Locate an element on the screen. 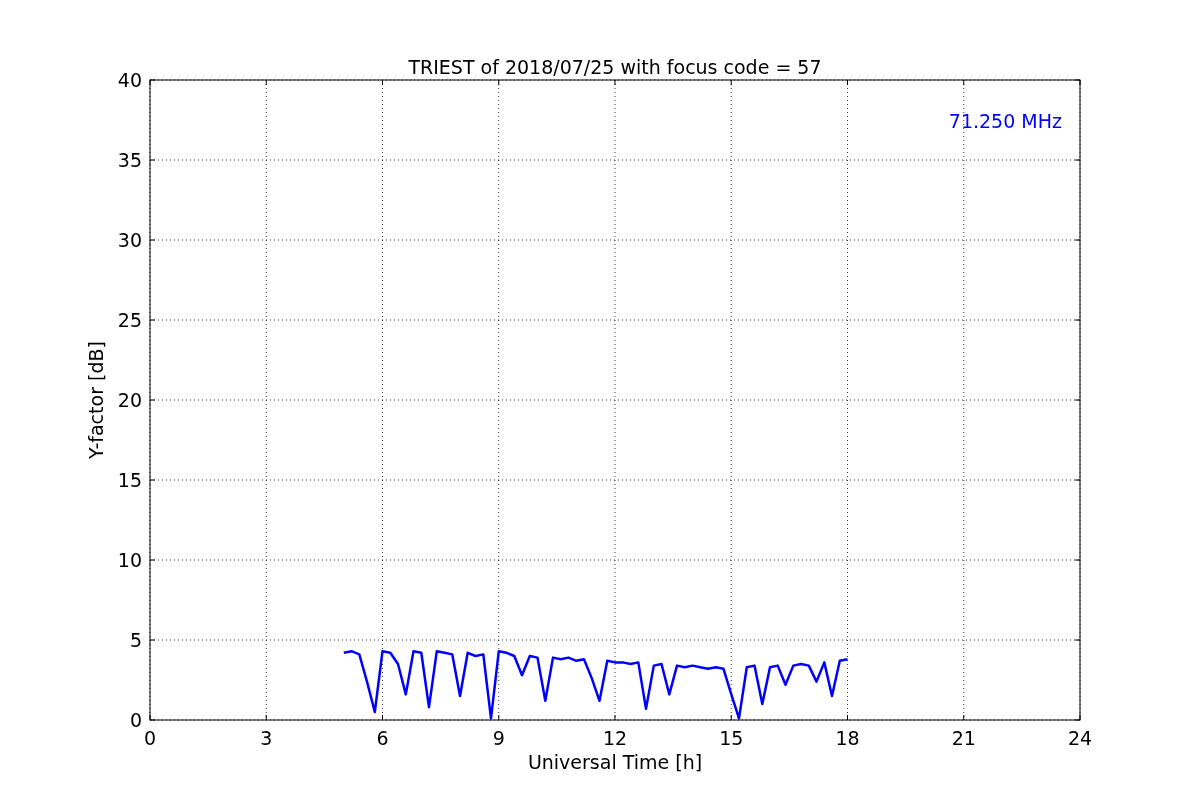 Image resolution: width=1200 pixels, height=800 pixels. x-tick-label: 0 is located at coordinates (150, 738).